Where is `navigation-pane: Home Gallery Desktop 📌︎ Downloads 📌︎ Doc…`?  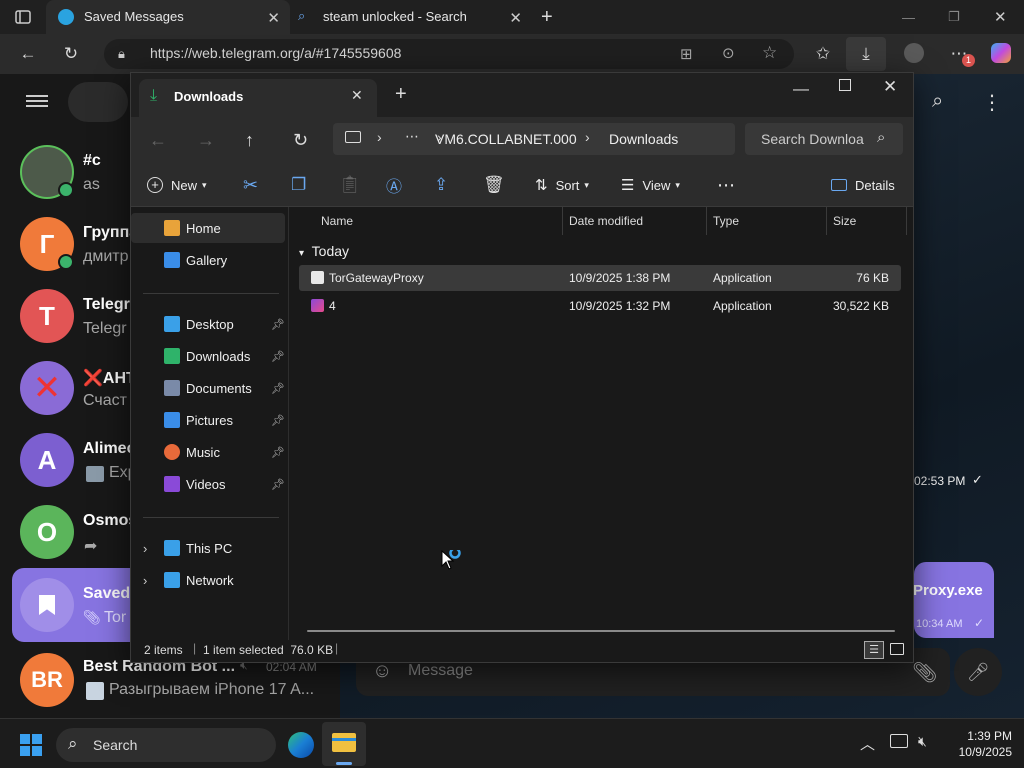 navigation-pane: Home Gallery Desktop 📌︎ Downloads 📌︎ Doc… is located at coordinates (210, 425).